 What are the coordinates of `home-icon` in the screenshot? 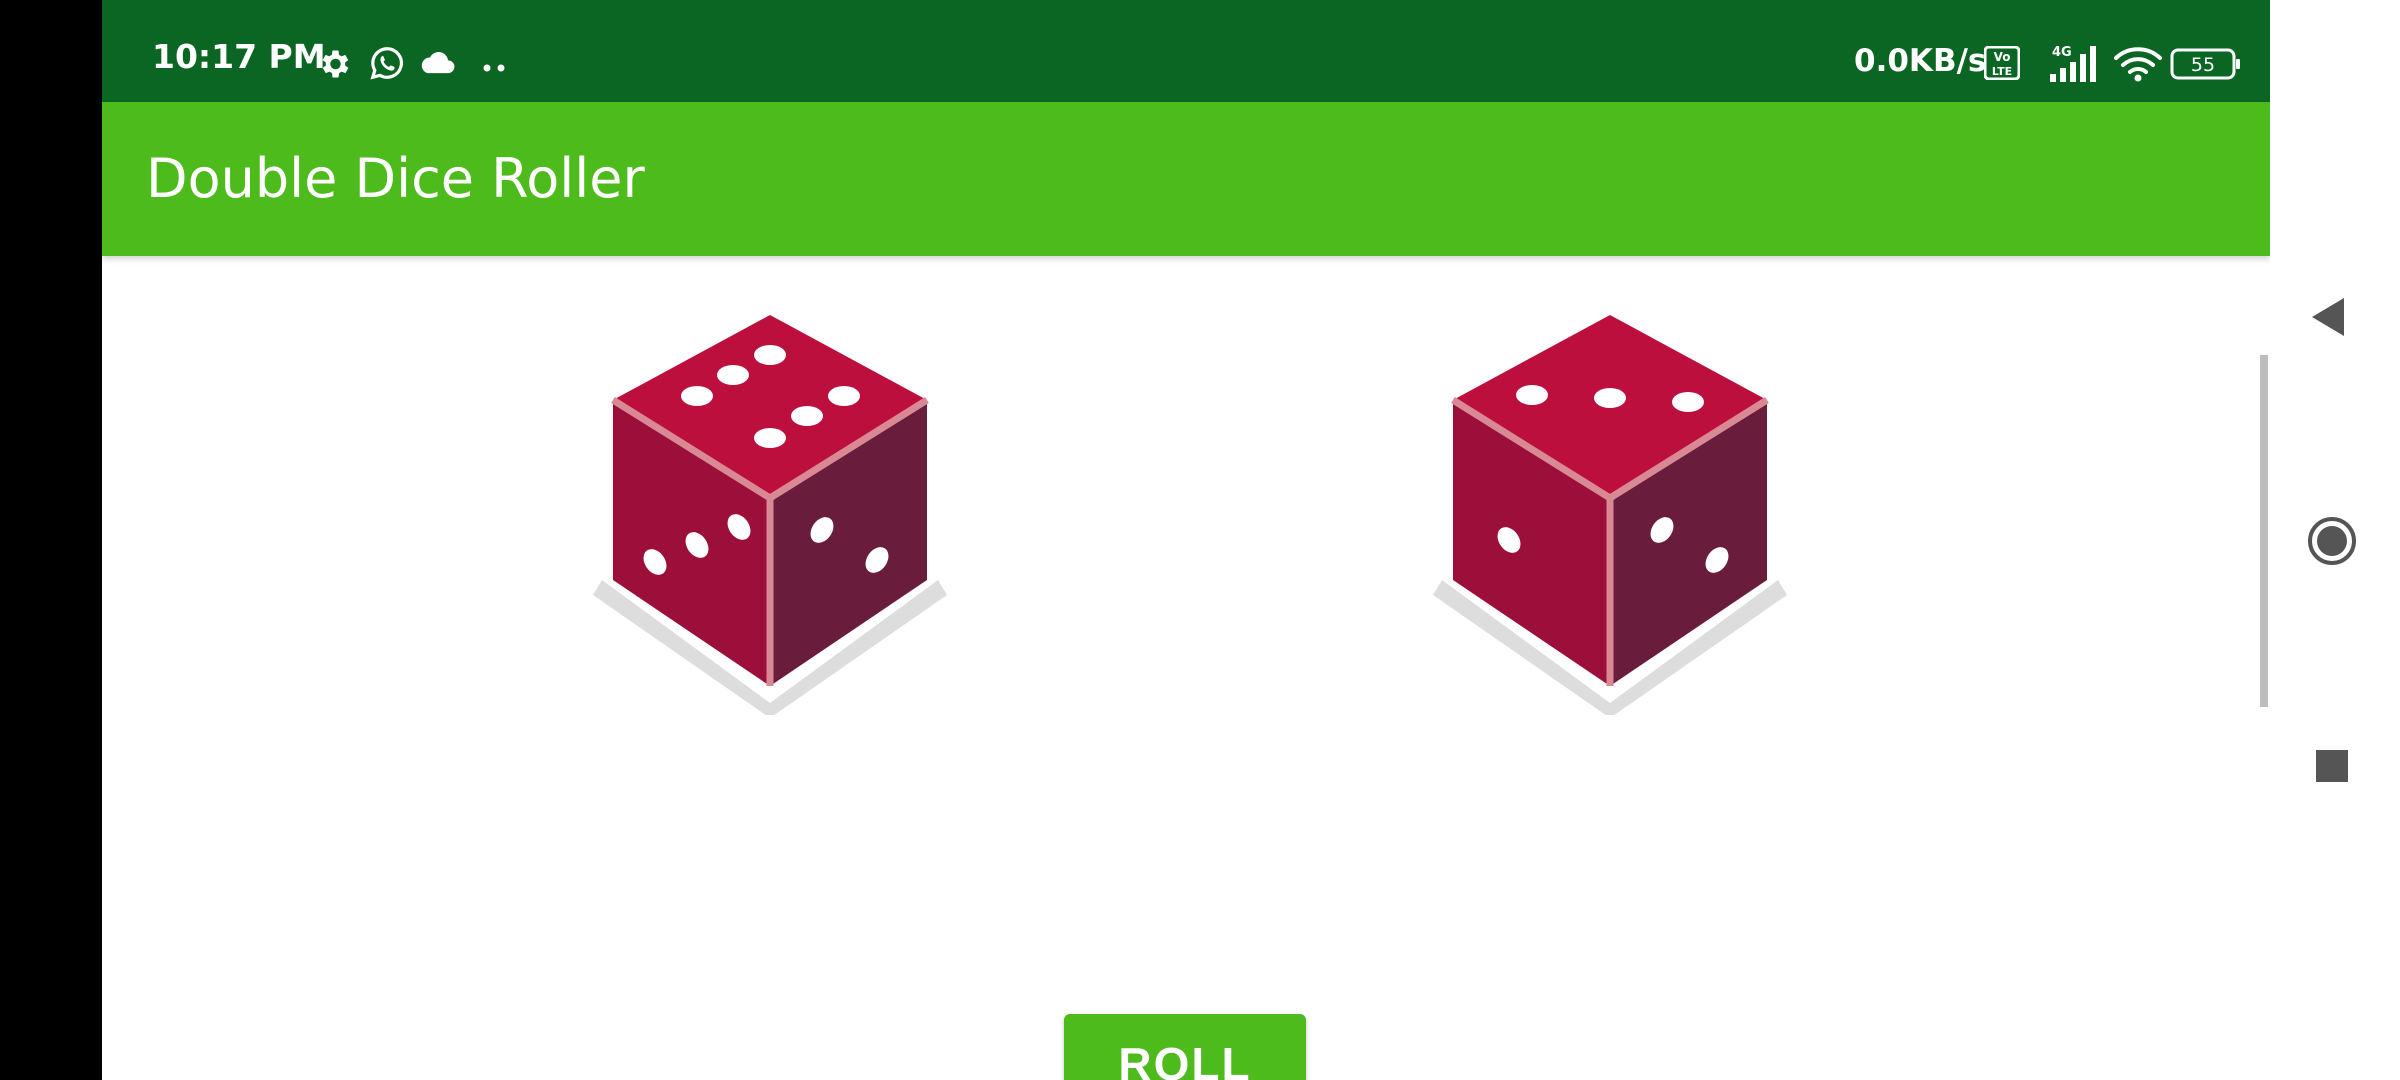 It's located at (2332, 543).